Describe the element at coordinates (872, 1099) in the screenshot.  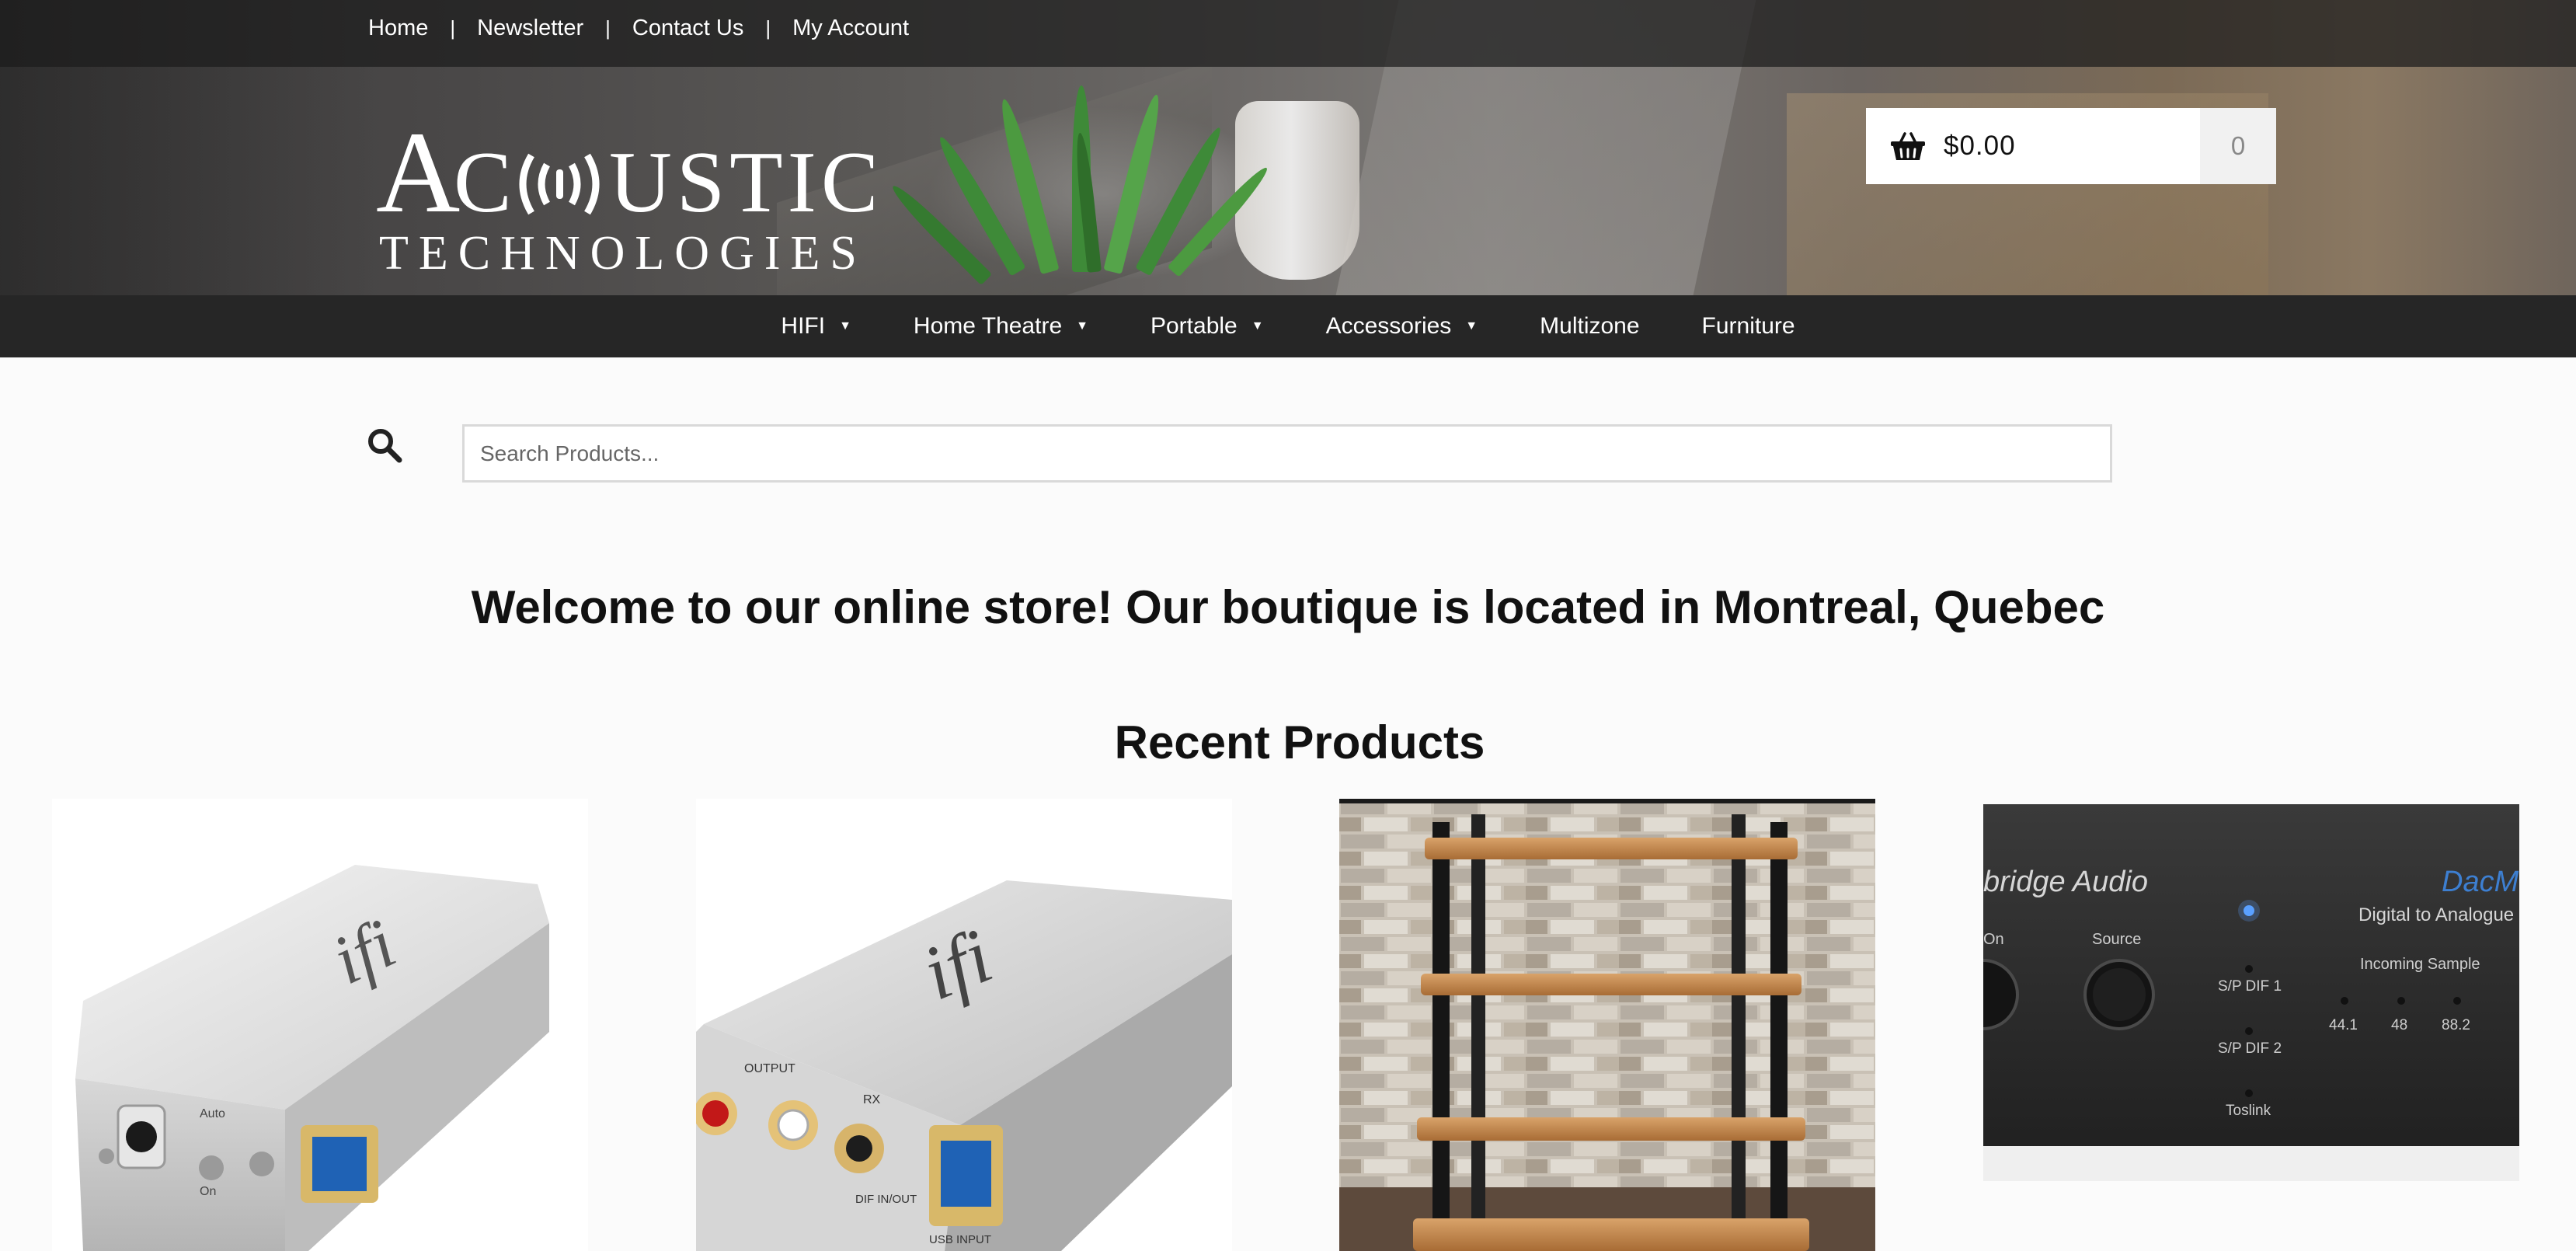
I see `svg-text: RX` at that location.